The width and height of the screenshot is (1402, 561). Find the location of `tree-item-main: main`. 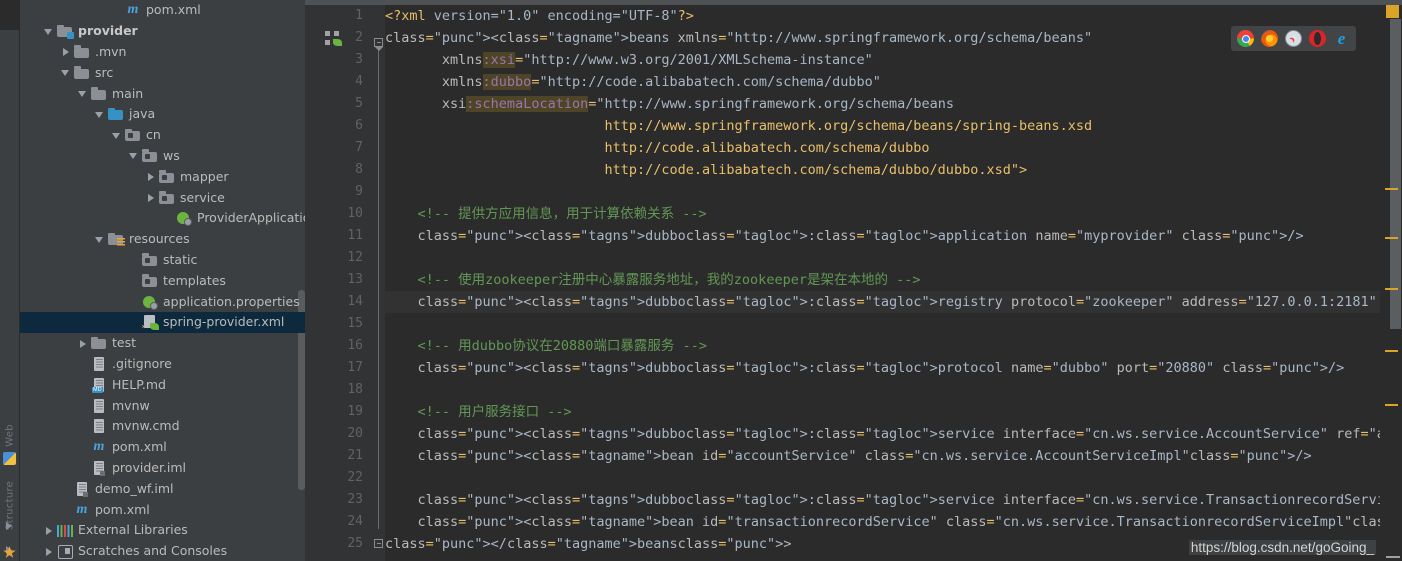

tree-item-main: main is located at coordinates (162, 93).